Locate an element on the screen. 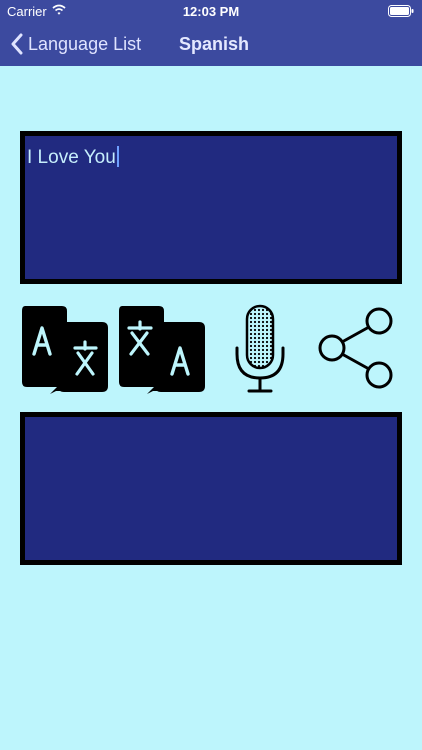 The height and width of the screenshot is (750, 422). text-caret is located at coordinates (117, 156).